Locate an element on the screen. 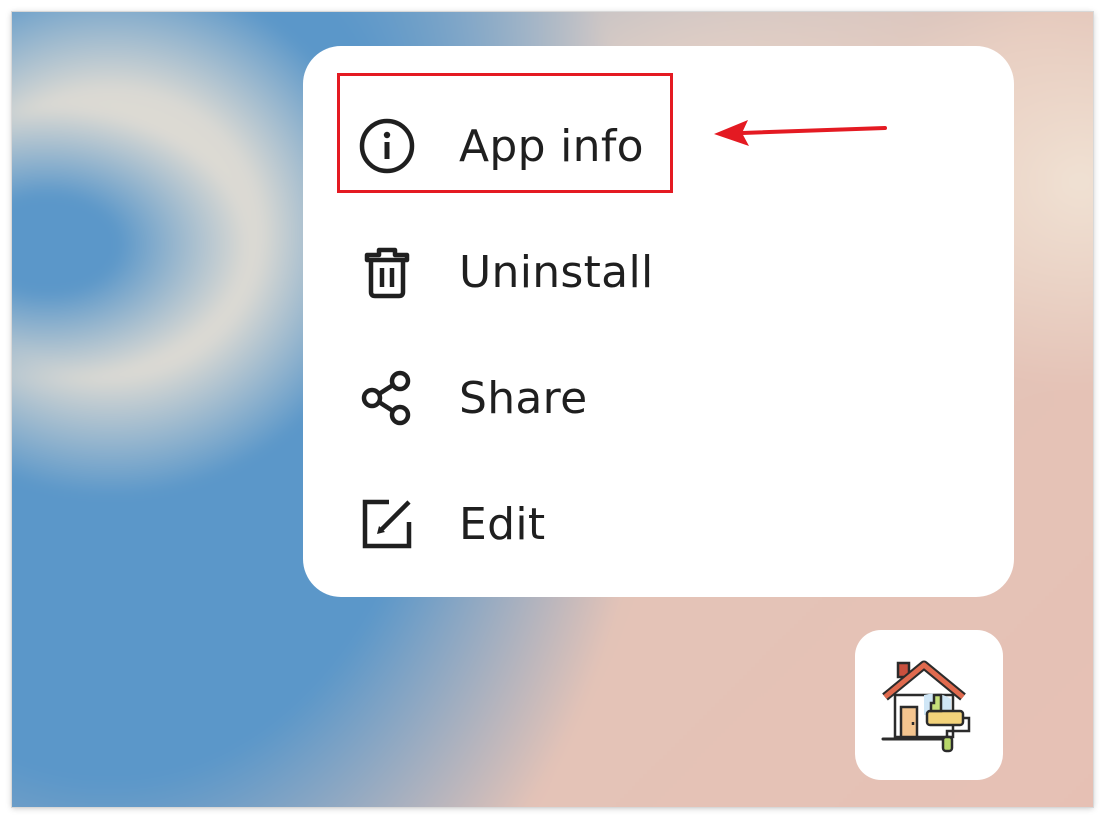 The image size is (1105, 820). menu-item-label: Uninstall is located at coordinates (556, 272).